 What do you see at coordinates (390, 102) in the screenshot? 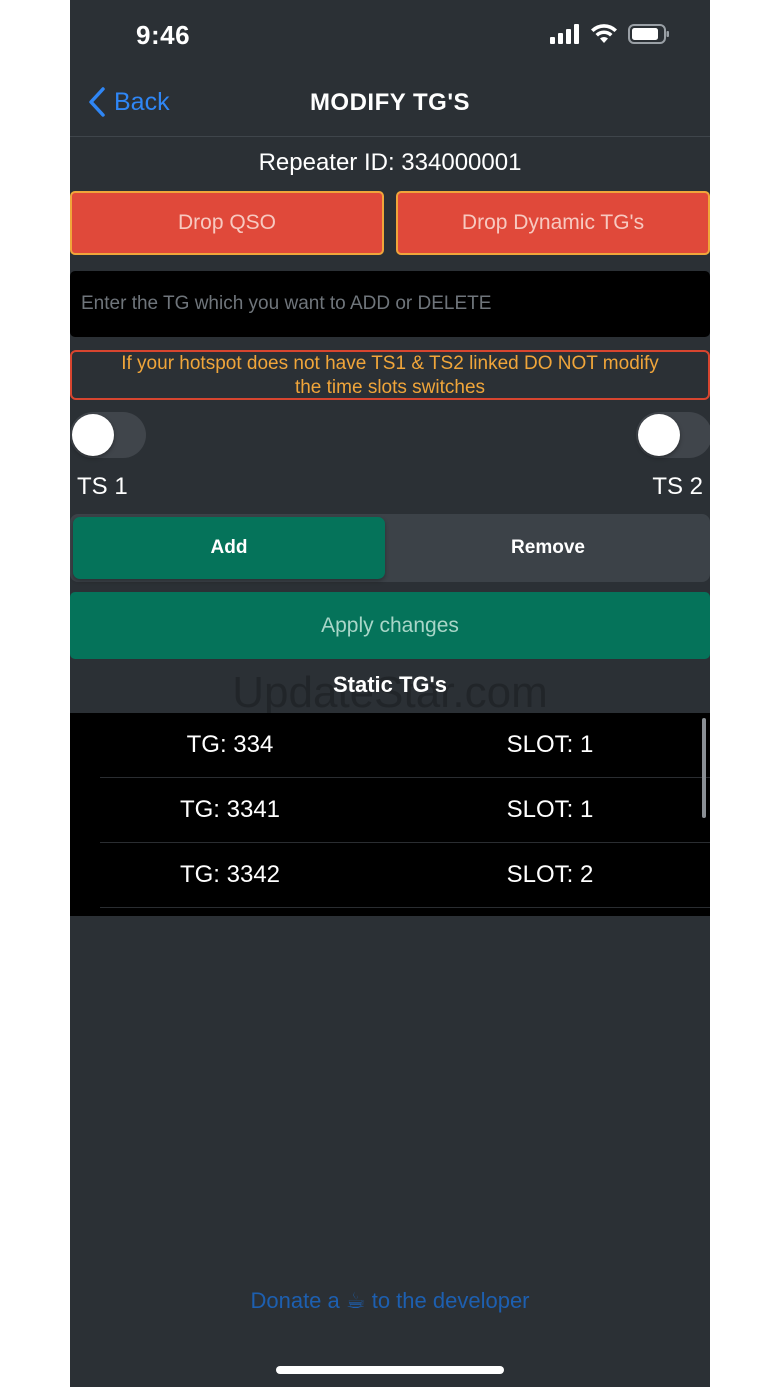
I see `page-title: MODIFY TG'S` at bounding box center [390, 102].